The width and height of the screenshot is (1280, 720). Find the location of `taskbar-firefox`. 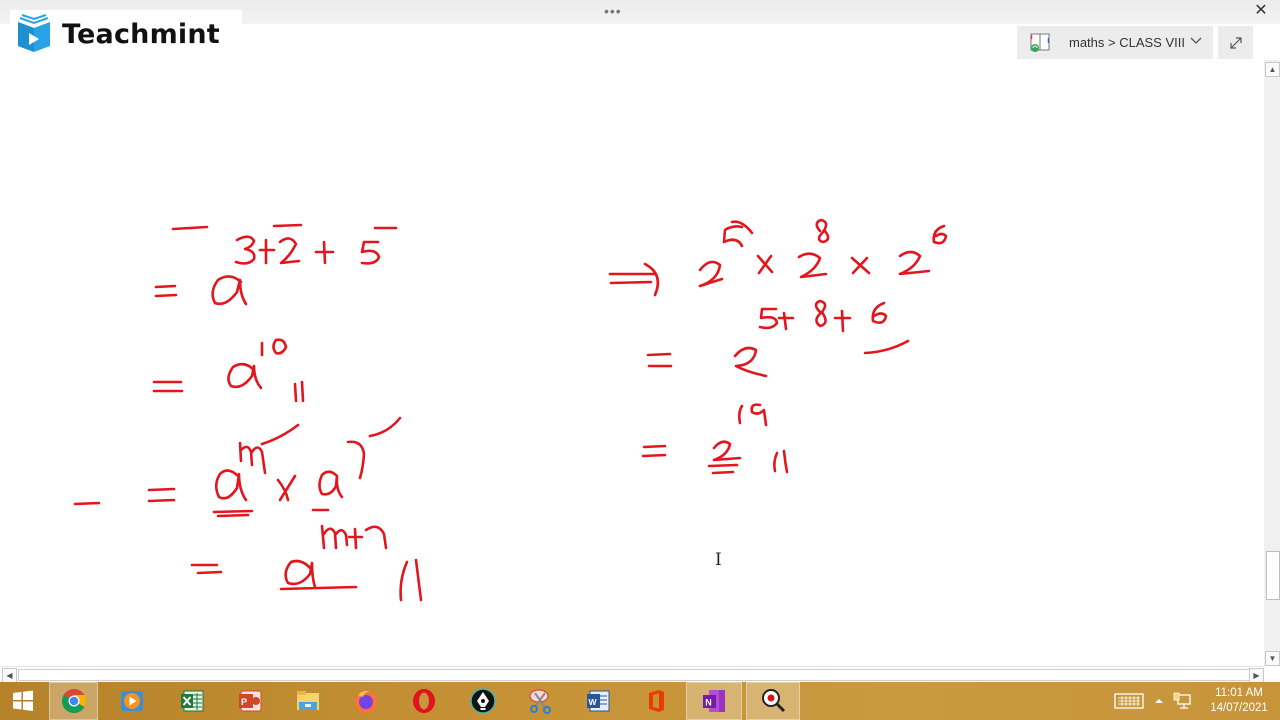

taskbar-firefox is located at coordinates (366, 701).